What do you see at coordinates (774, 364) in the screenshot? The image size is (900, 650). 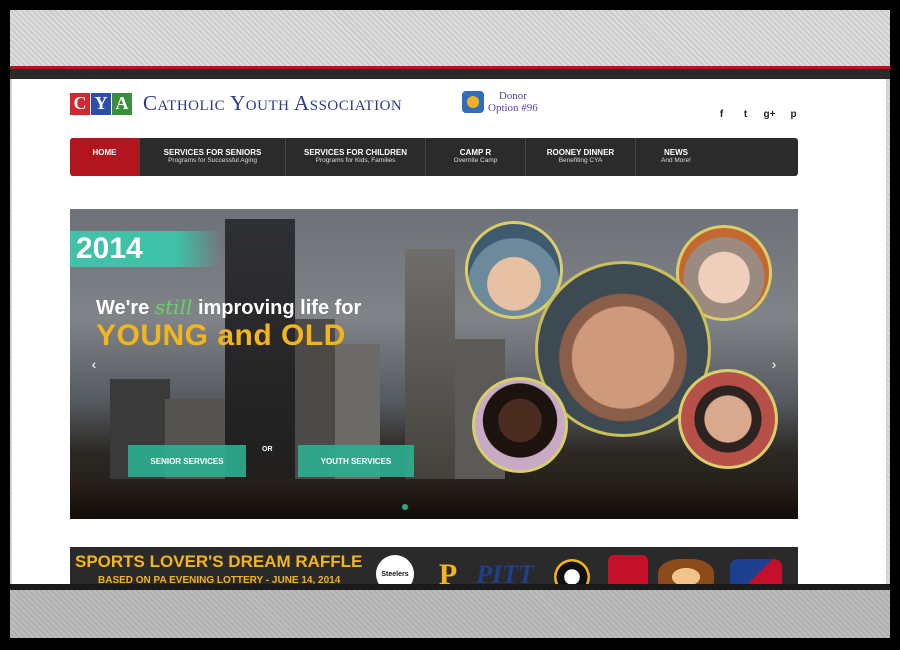 I see `slider-next-arrow: ›` at bounding box center [774, 364].